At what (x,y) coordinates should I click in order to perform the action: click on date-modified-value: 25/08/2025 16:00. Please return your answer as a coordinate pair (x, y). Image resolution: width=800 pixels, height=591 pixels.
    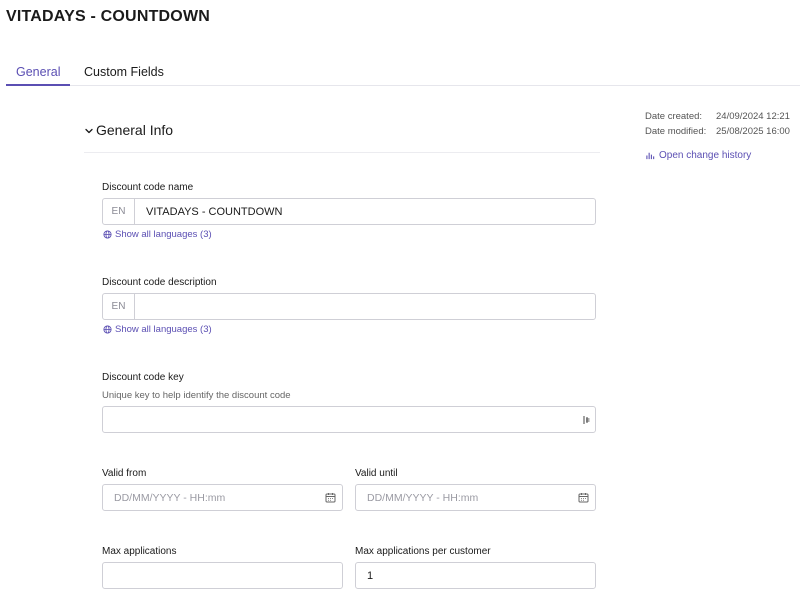
    Looking at the image, I should click on (753, 131).